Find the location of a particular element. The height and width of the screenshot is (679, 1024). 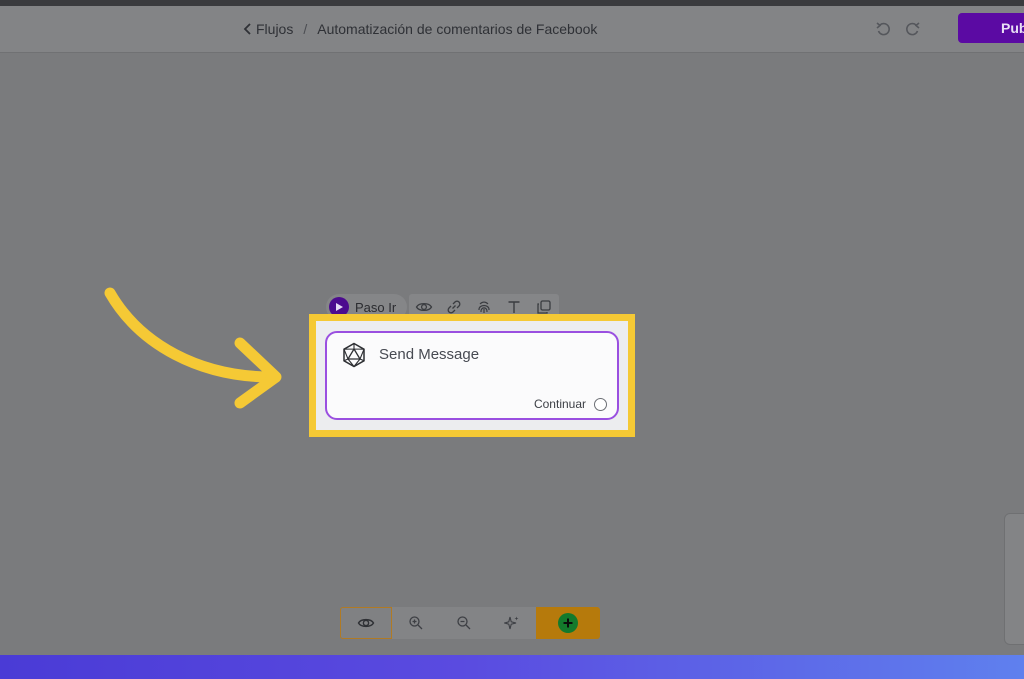

zoom-in-button is located at coordinates (416, 623).